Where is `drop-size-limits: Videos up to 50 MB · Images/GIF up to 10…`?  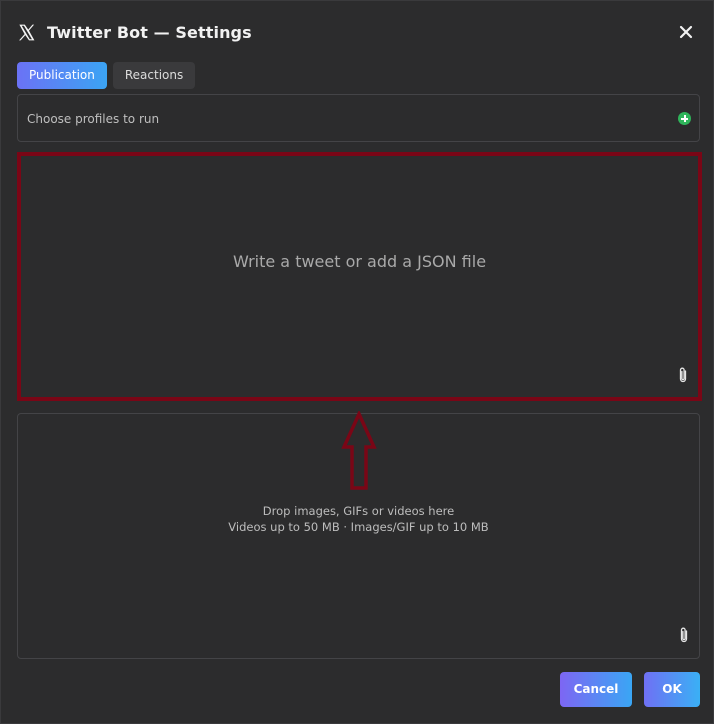
drop-size-limits: Videos up to 50 MB · Images/GIF up to 10… is located at coordinates (358, 527).